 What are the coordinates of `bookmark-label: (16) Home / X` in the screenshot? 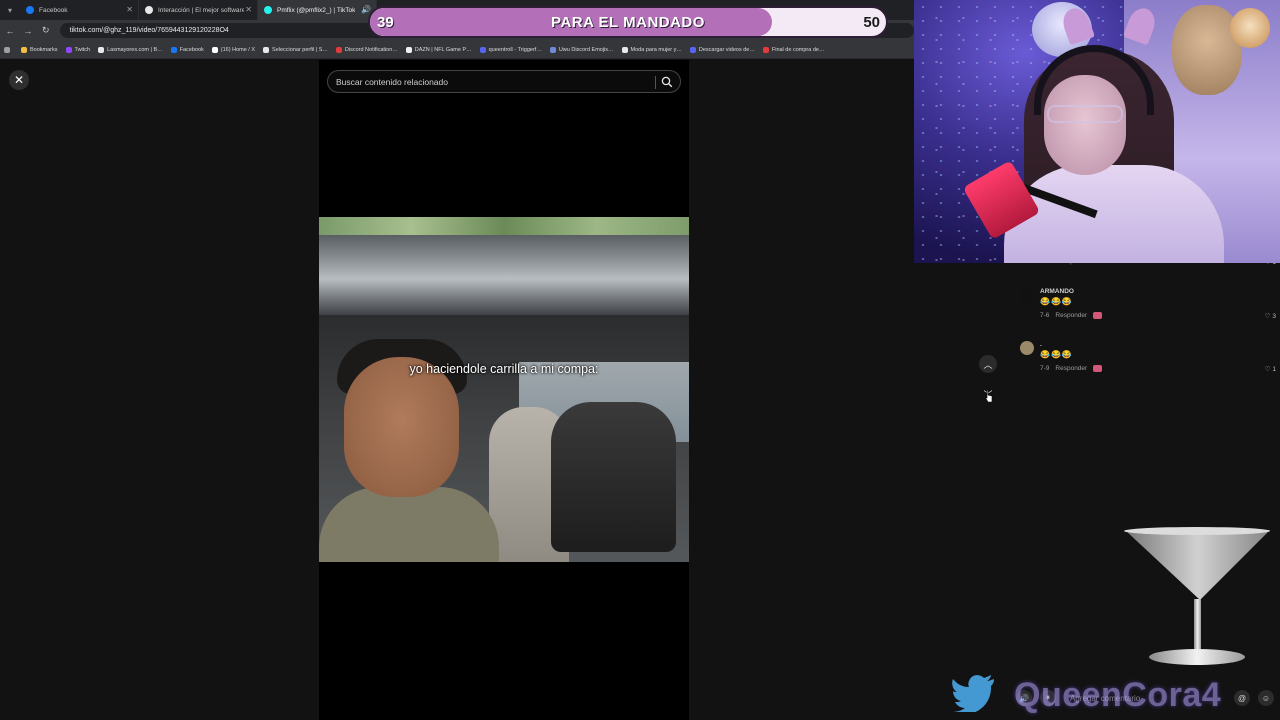 It's located at (238, 49).